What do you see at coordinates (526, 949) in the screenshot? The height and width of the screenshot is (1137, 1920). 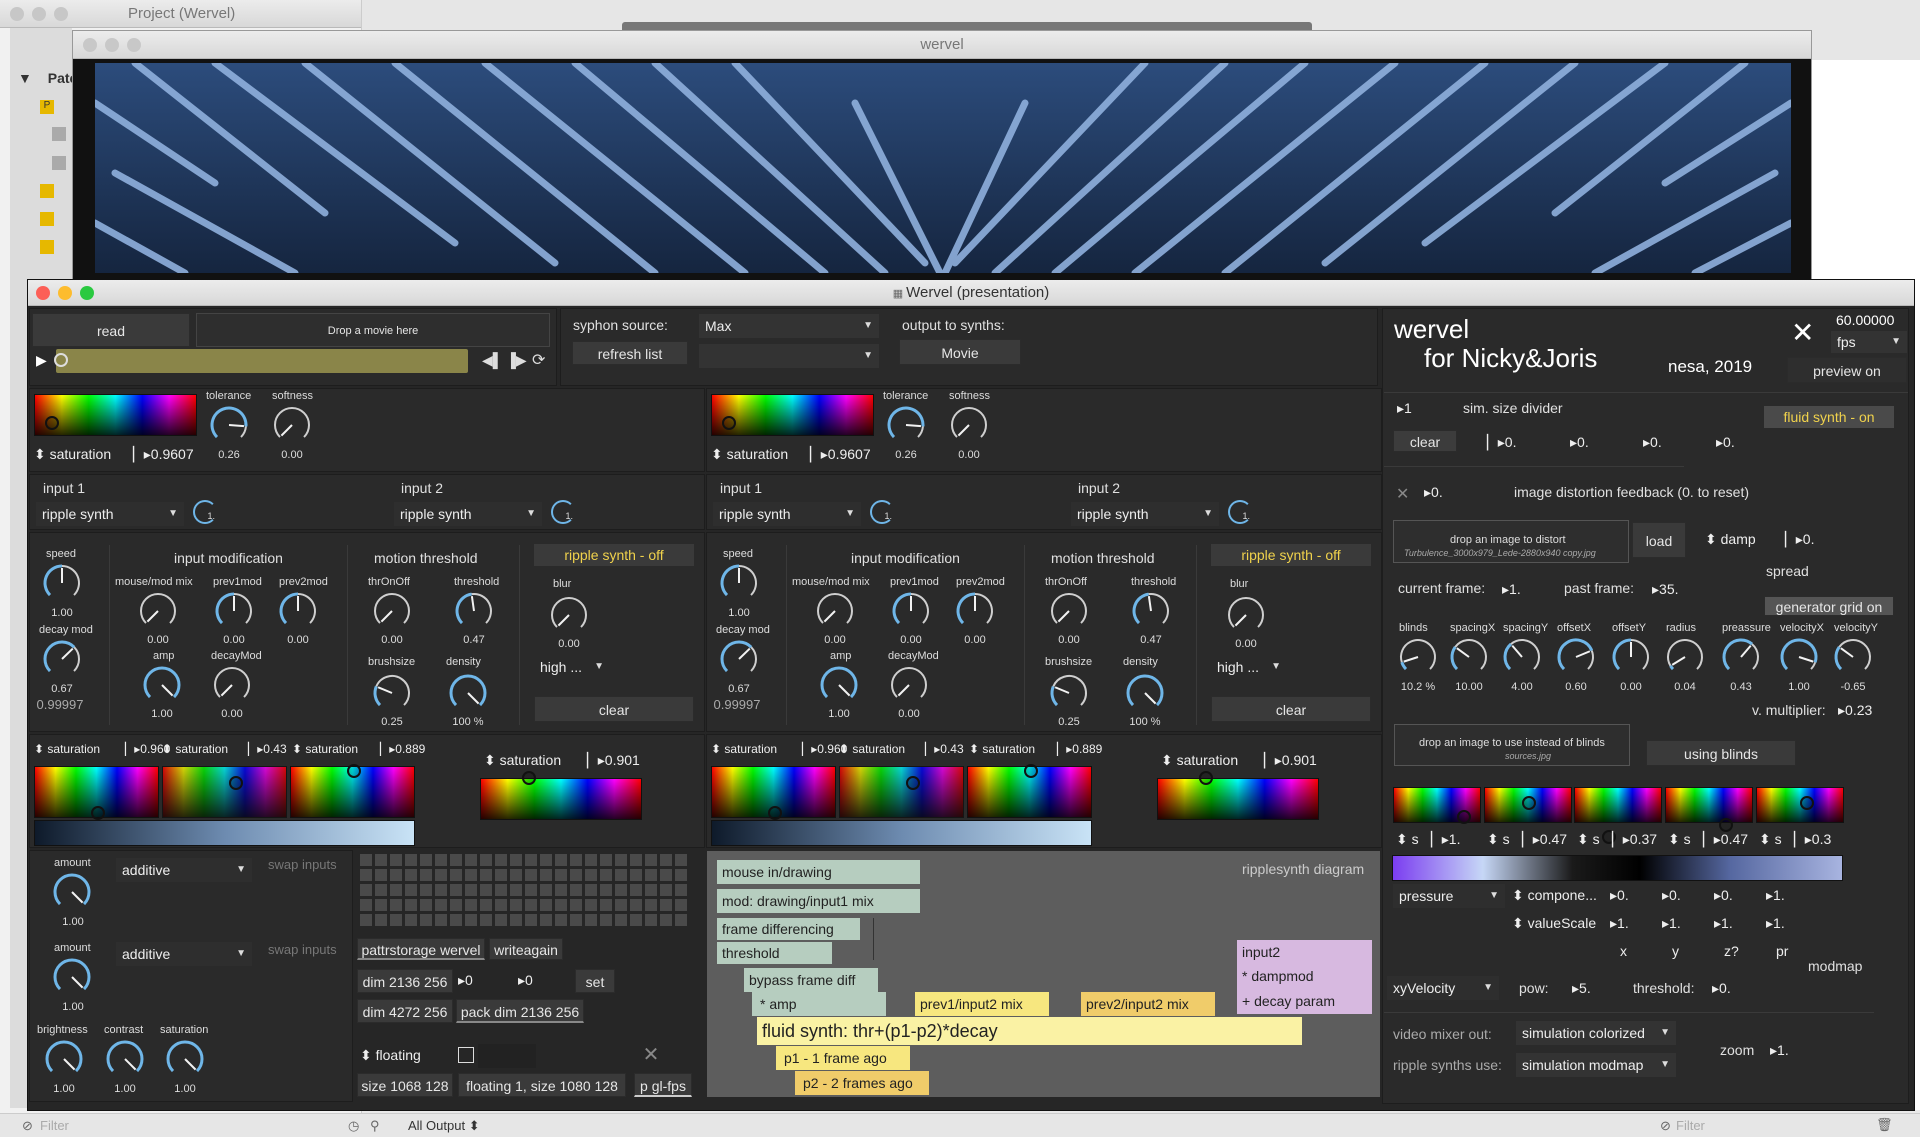 I see `writeagain-object: writeagain` at bounding box center [526, 949].